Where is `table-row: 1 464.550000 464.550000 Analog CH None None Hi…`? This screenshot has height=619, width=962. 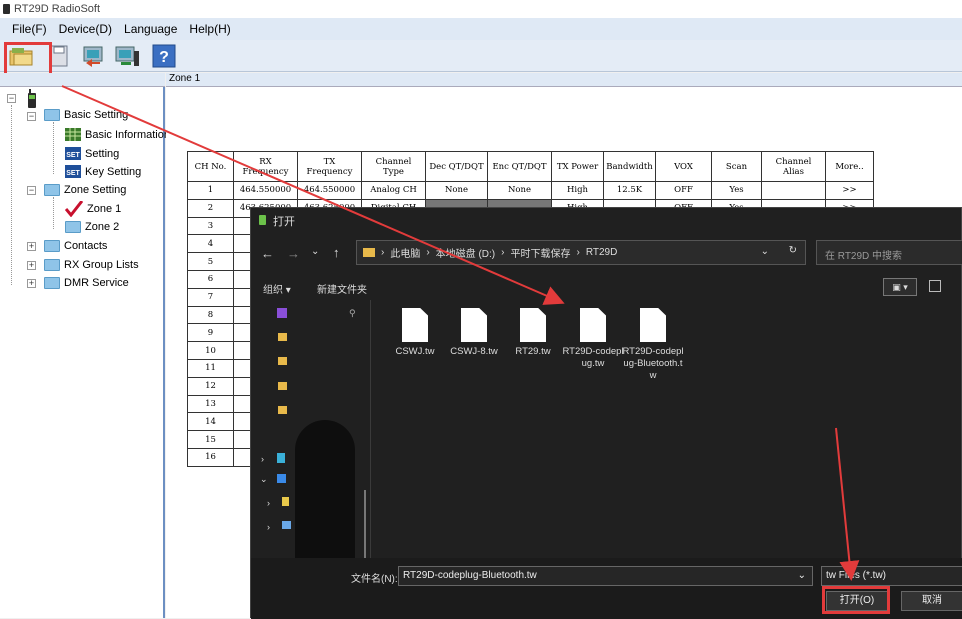 table-row: 1 464.550000 464.550000 Analog CH None None Hi… is located at coordinates (530, 190).